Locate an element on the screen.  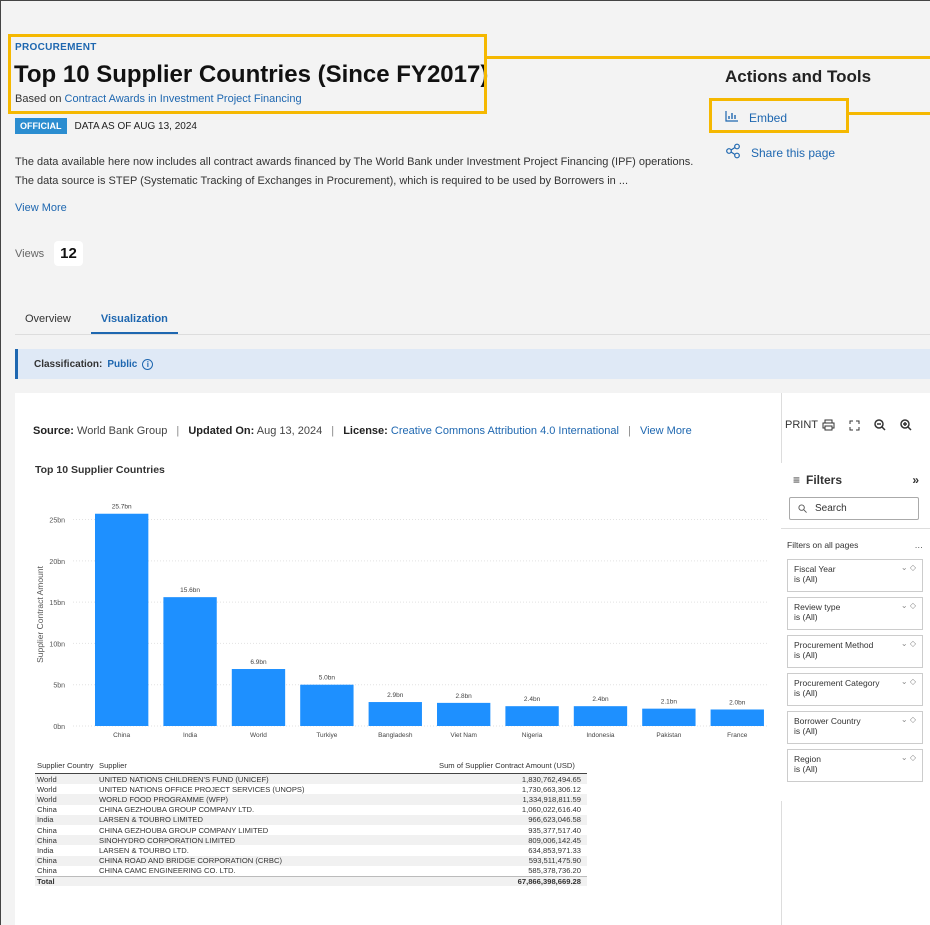
filters-title-wrap: ≡ Filters is located at coordinates (817, 480).